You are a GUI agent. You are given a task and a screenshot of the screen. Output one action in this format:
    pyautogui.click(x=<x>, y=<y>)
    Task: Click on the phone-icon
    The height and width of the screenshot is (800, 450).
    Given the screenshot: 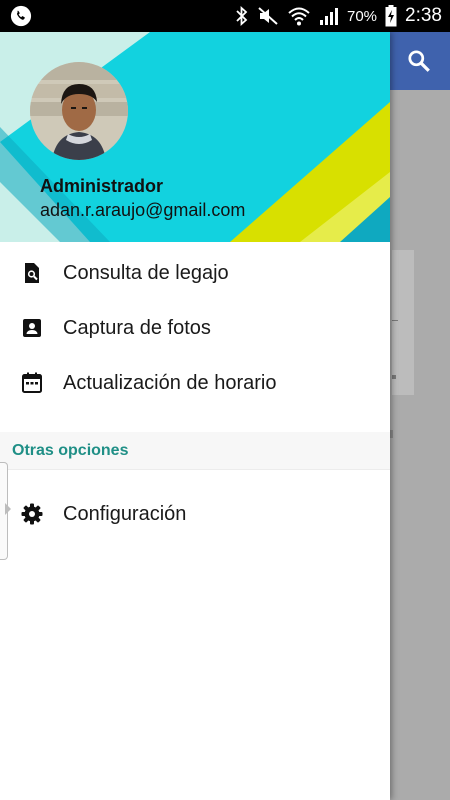 What is the action you would take?
    pyautogui.click(x=21, y=16)
    